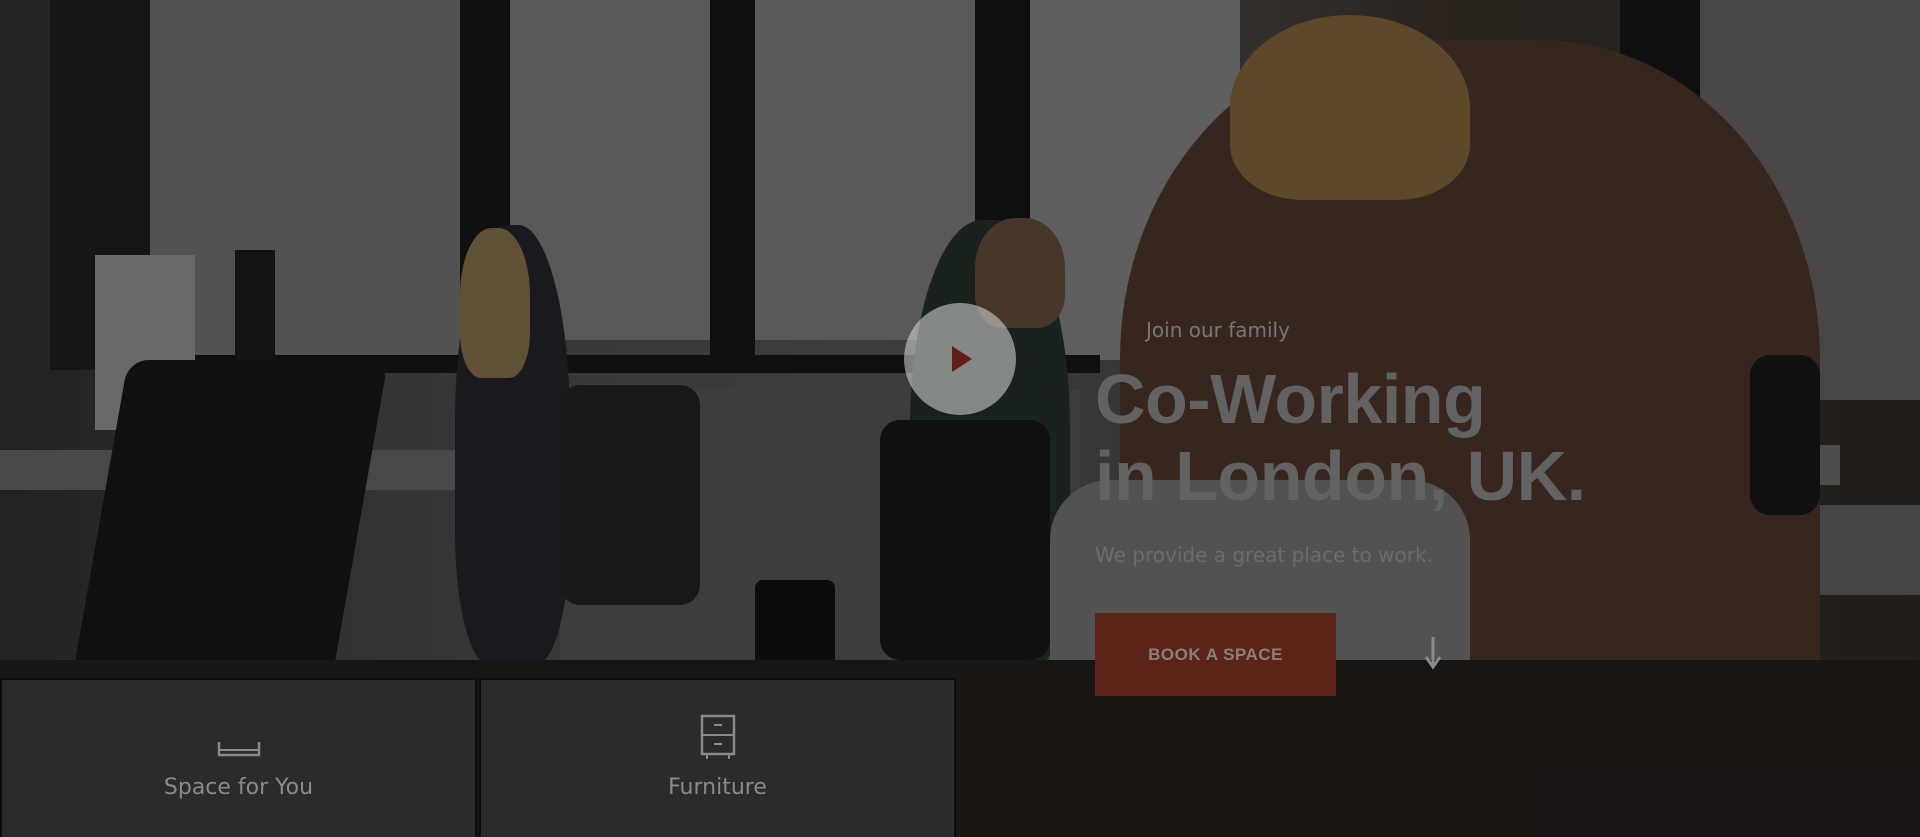 This screenshot has height=837, width=1920. What do you see at coordinates (238, 787) in the screenshot?
I see `feature-label: Space for You` at bounding box center [238, 787].